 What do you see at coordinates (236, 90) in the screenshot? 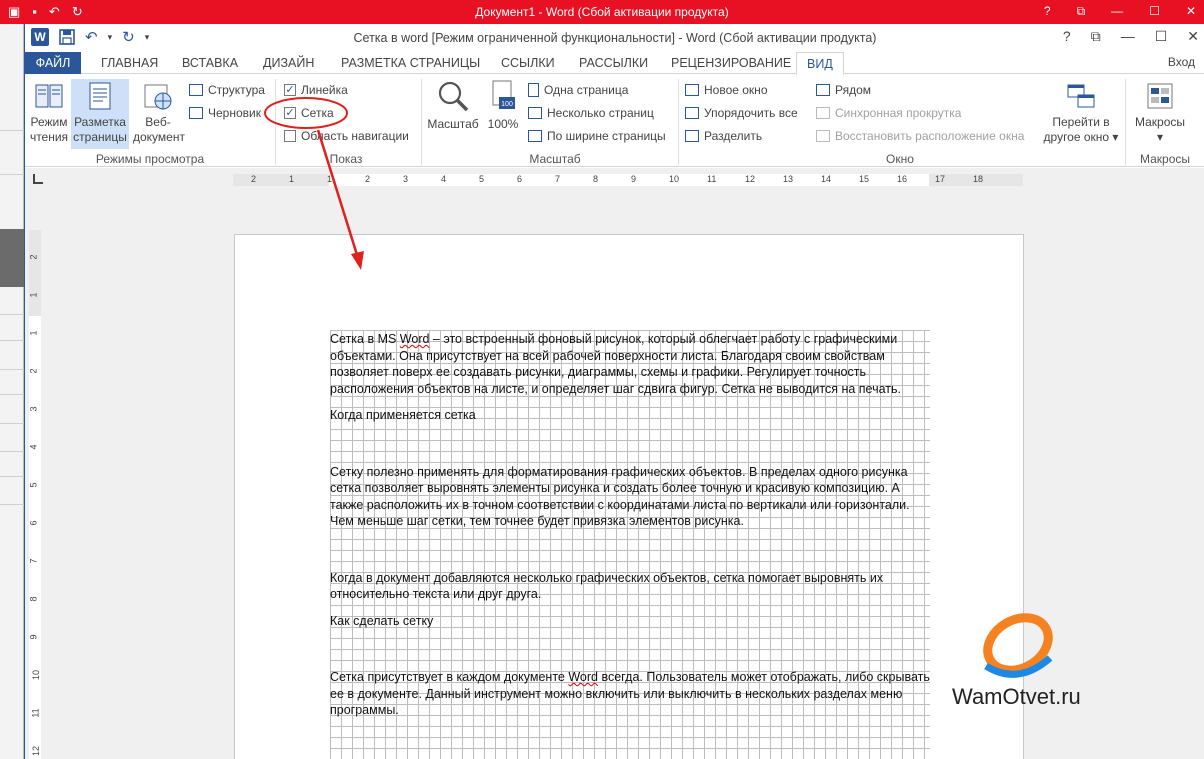
I see `outline-label: Структура` at bounding box center [236, 90].